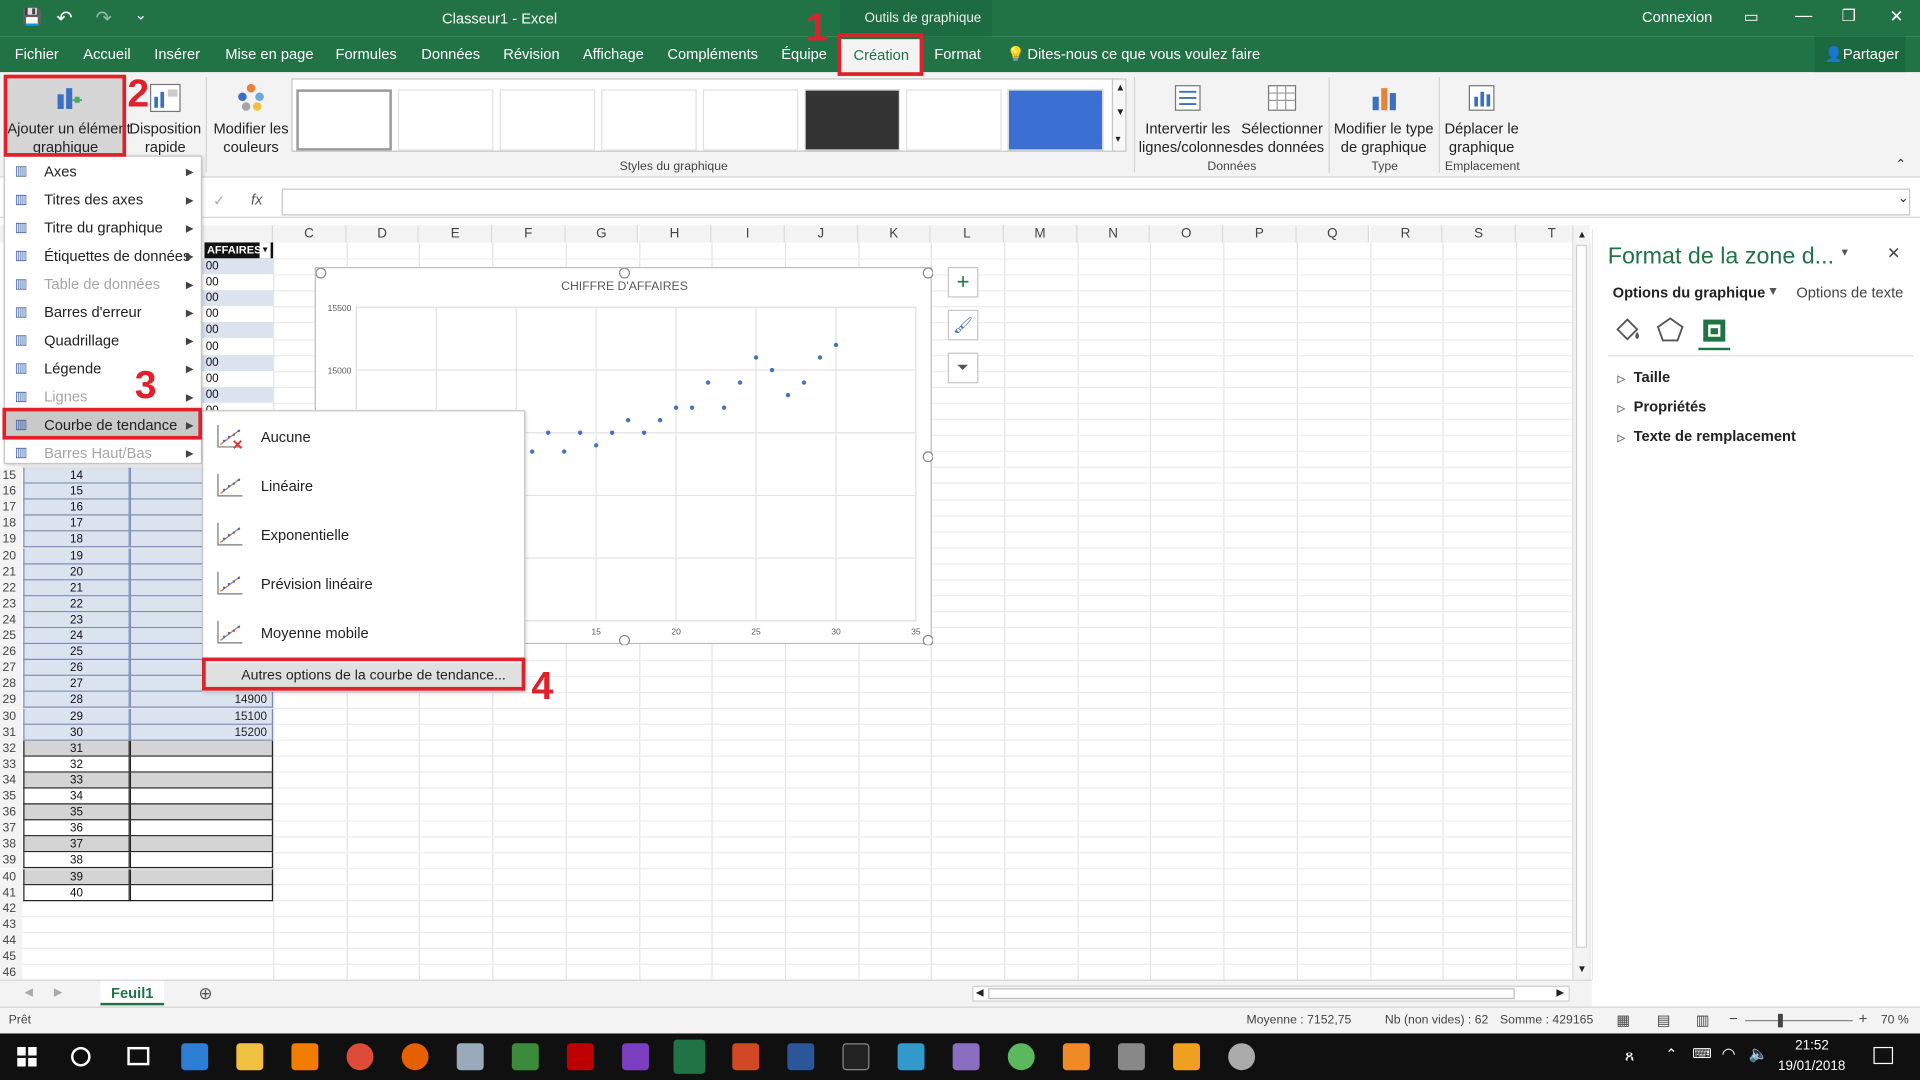 The height and width of the screenshot is (1080, 1920). I want to click on chart-filter-icon: ⏷, so click(963, 368).